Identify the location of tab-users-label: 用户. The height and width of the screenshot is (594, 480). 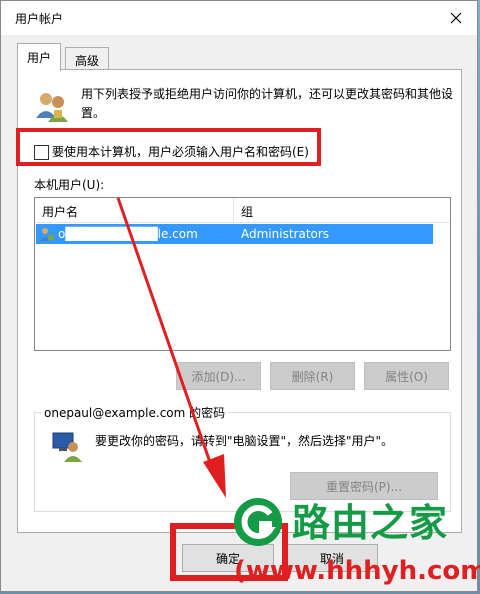
(39, 58).